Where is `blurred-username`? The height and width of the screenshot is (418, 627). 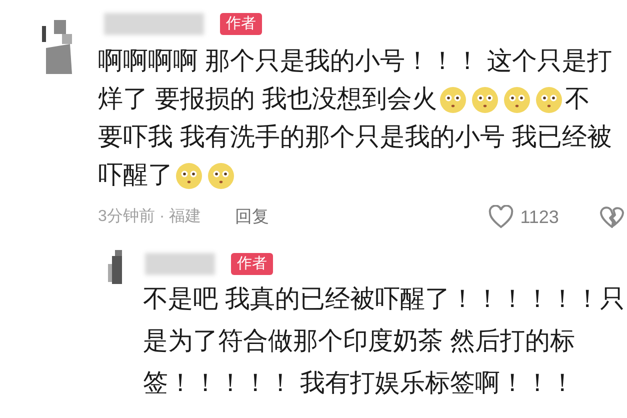 blurred-username is located at coordinates (180, 264).